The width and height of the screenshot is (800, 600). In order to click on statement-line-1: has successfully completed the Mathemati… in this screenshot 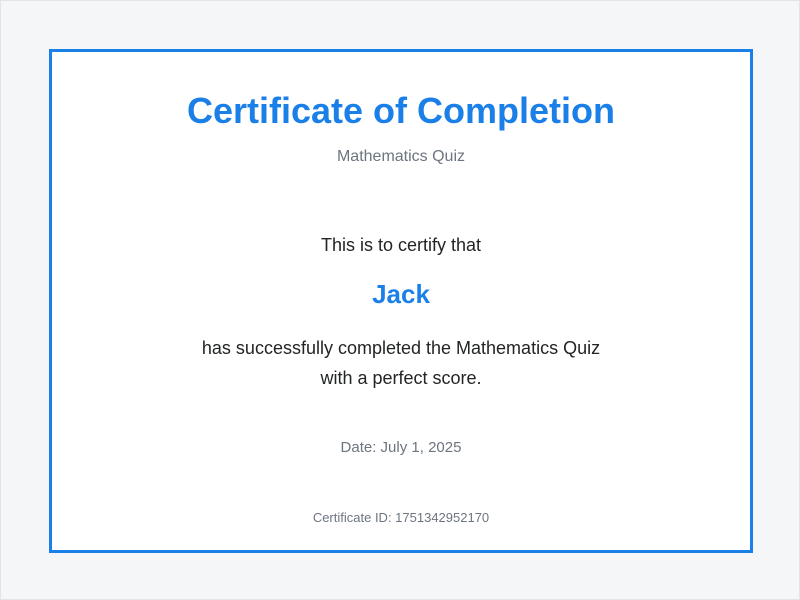, I will do `click(401, 348)`.